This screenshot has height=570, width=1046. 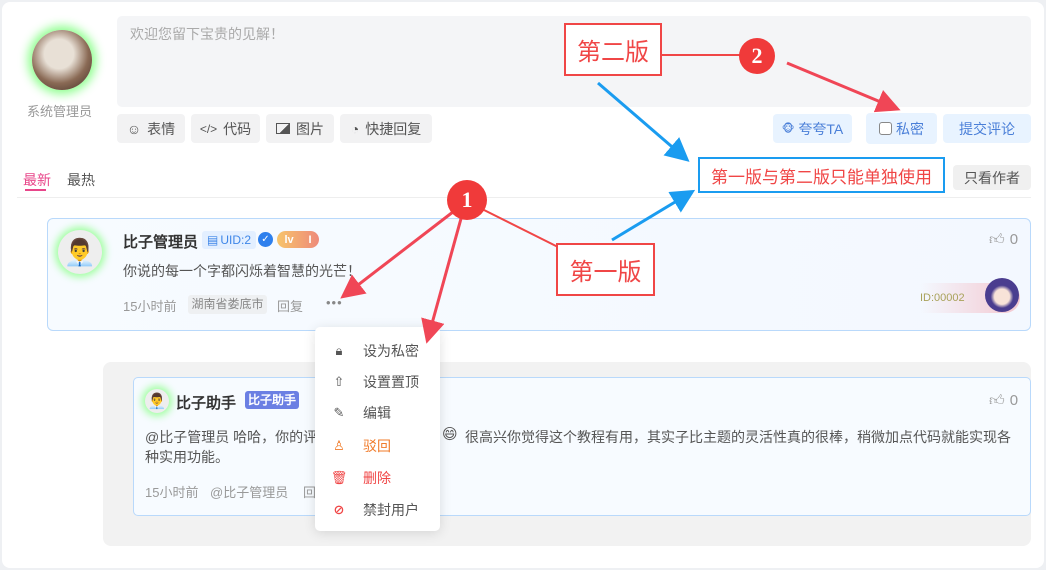 I want to click on connector-line-v1, so click(x=520, y=228).